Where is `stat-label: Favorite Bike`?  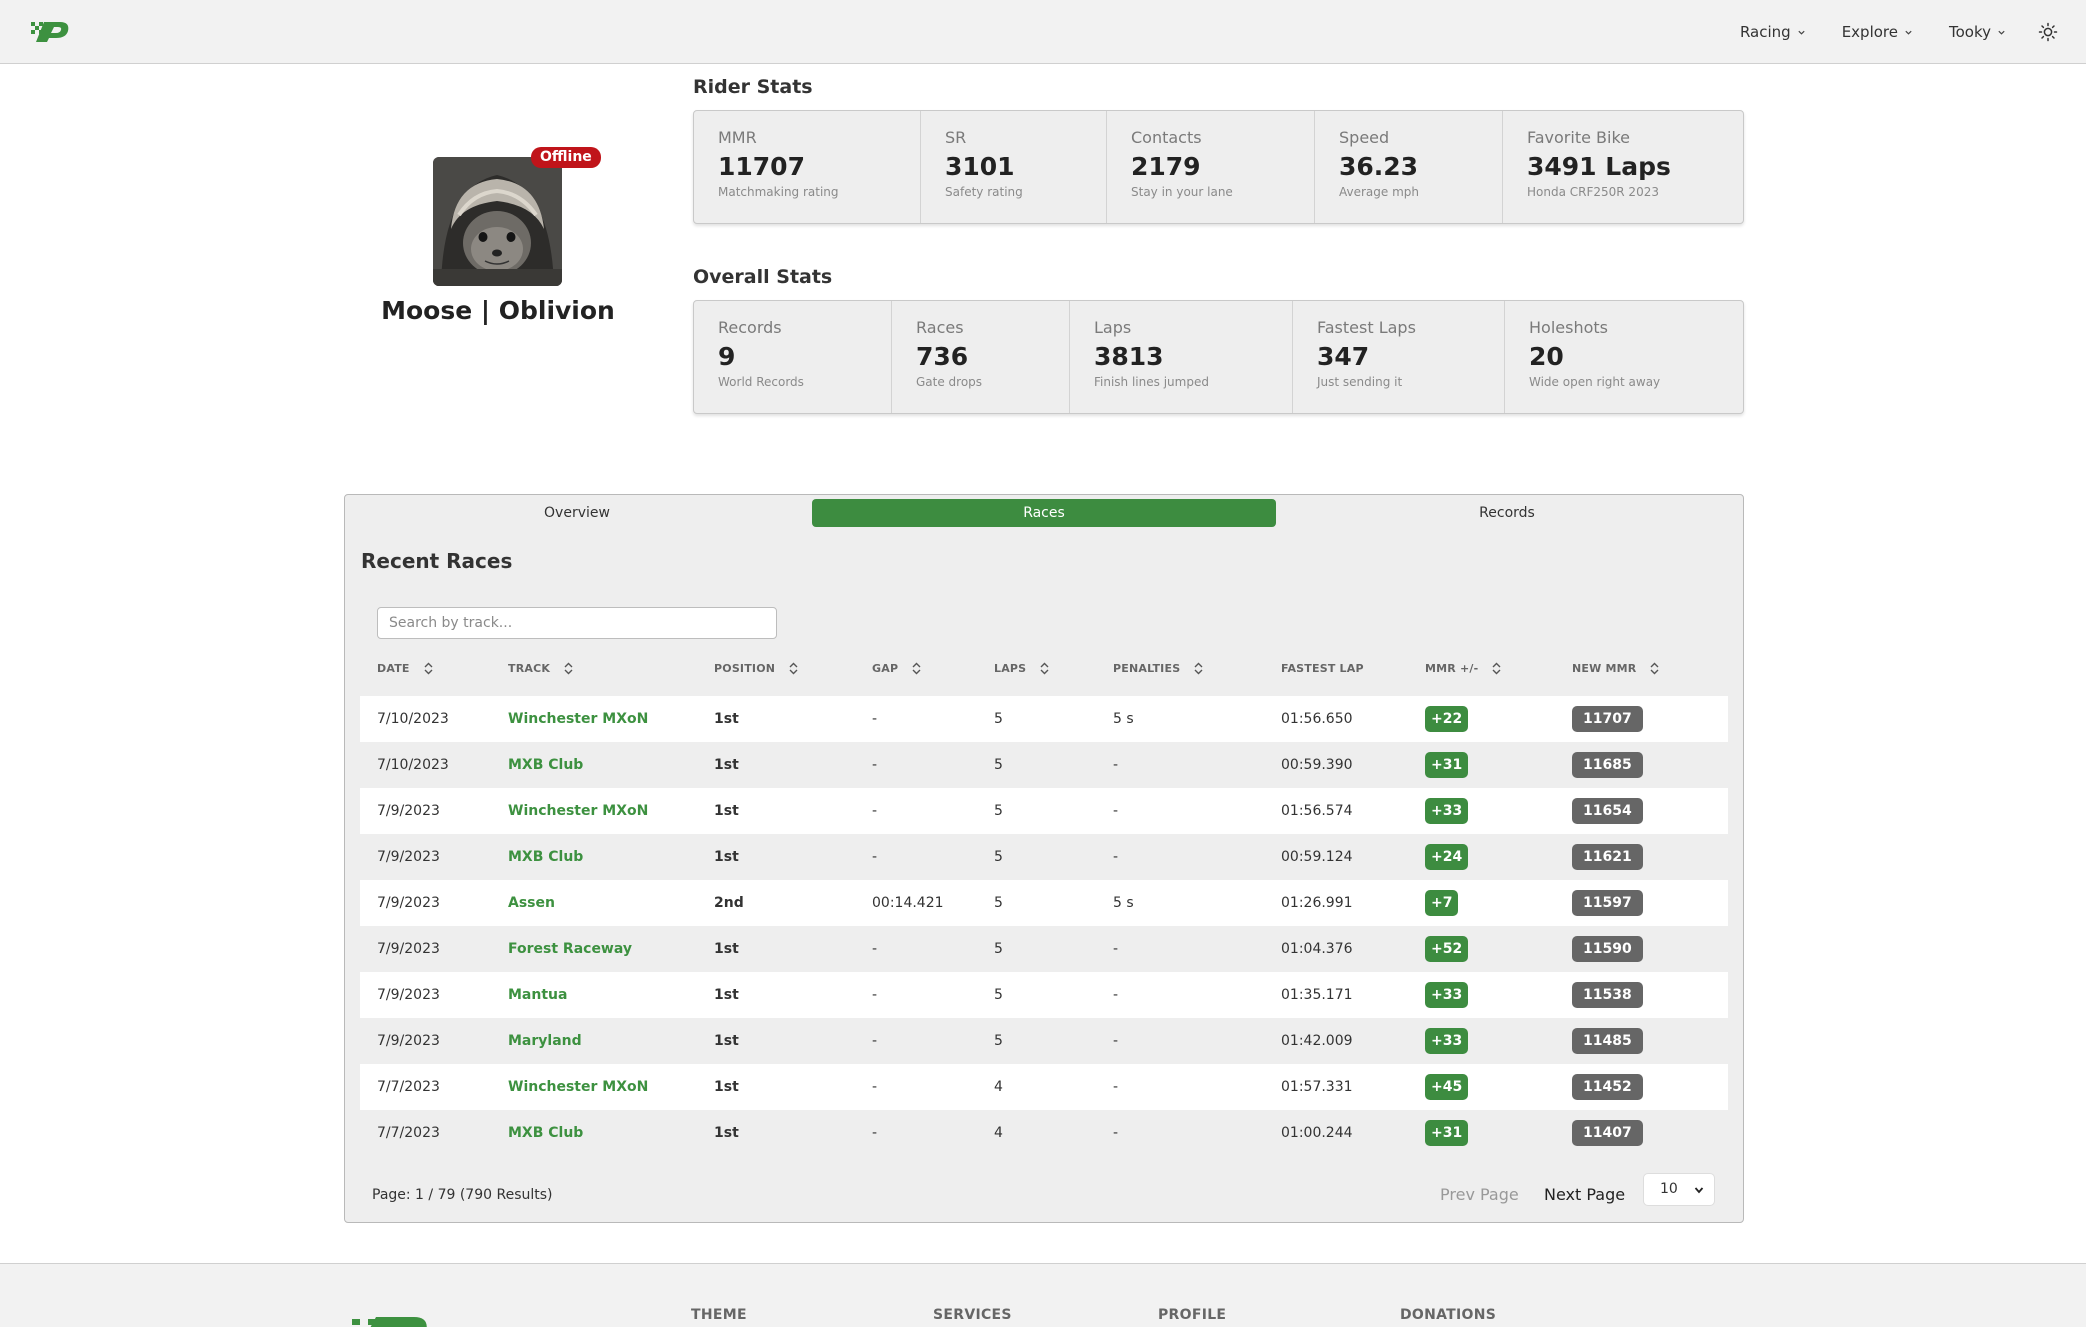 stat-label: Favorite Bike is located at coordinates (1578, 137).